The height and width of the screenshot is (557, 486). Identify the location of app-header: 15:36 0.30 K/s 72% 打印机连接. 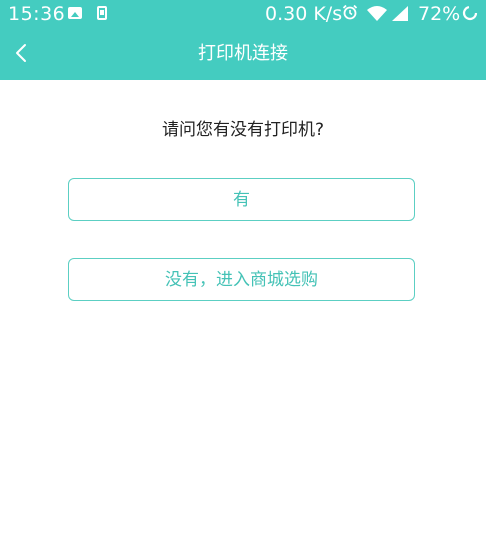
(243, 40).